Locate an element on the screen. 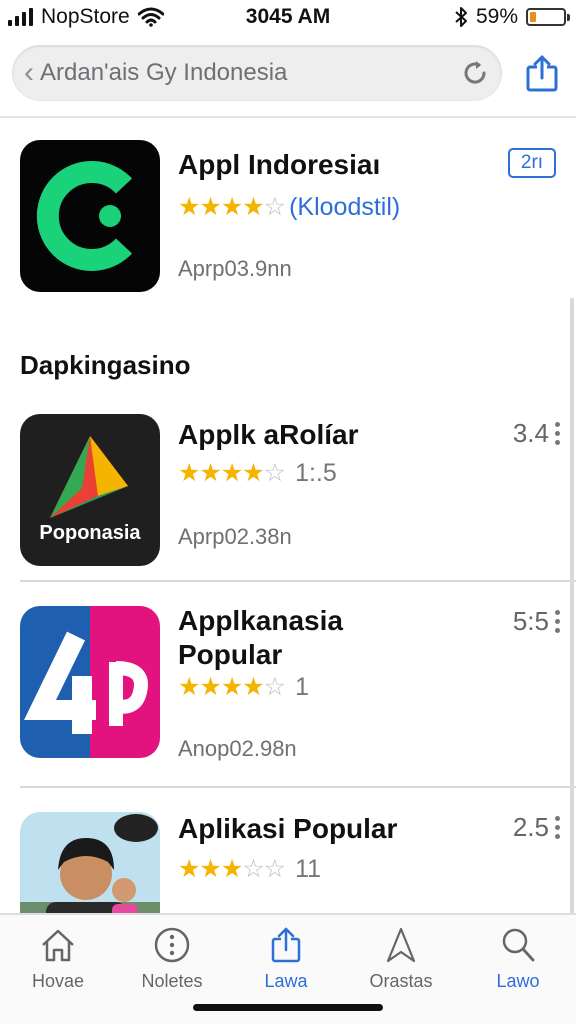  app-score: 2.5 is located at coordinates (536, 827).